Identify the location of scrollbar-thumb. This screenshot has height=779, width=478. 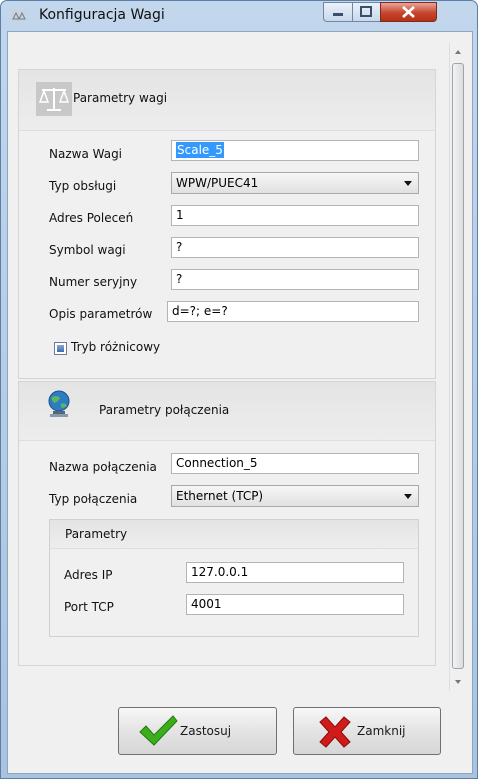
(458, 366).